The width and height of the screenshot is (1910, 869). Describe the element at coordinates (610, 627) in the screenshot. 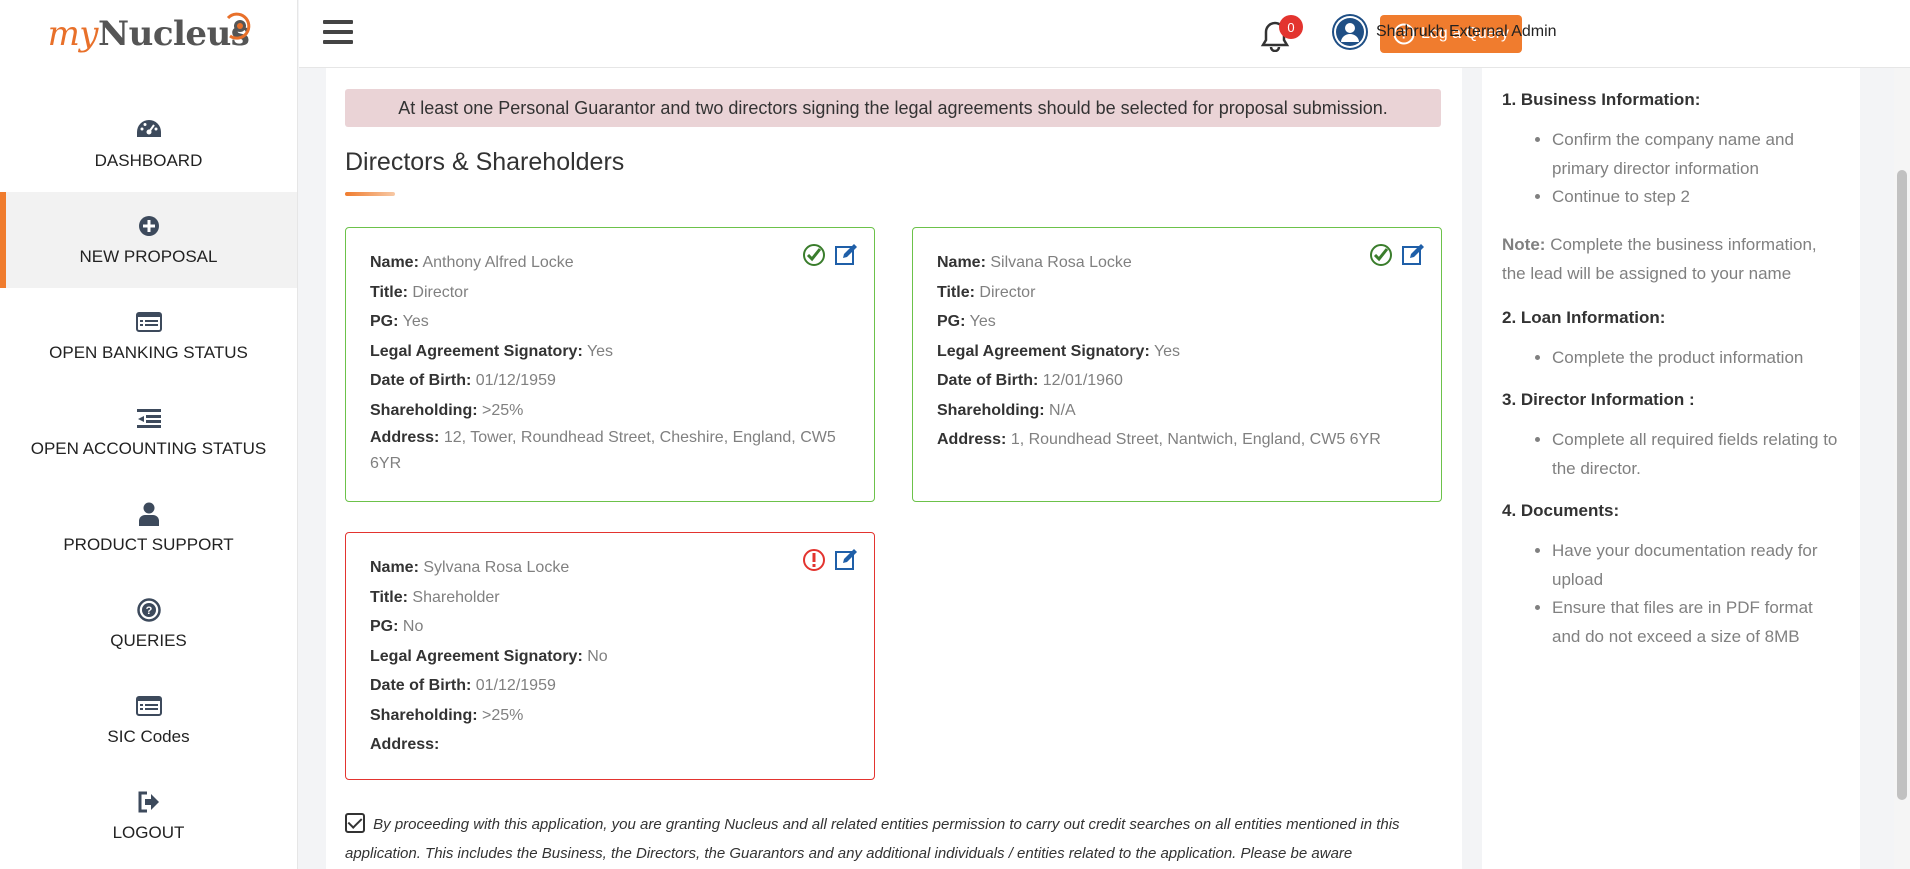

I see `card-pg-row: PG: No` at that location.